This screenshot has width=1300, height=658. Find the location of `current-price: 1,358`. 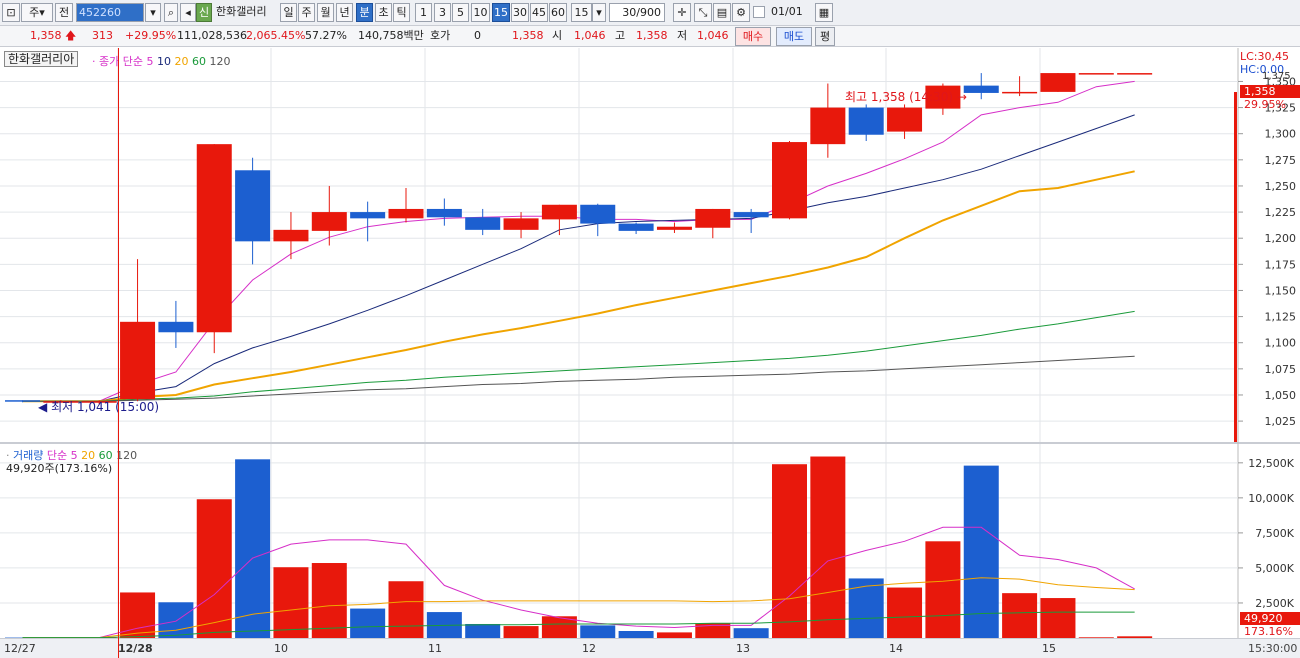

current-price: 1,358 is located at coordinates (46, 35).